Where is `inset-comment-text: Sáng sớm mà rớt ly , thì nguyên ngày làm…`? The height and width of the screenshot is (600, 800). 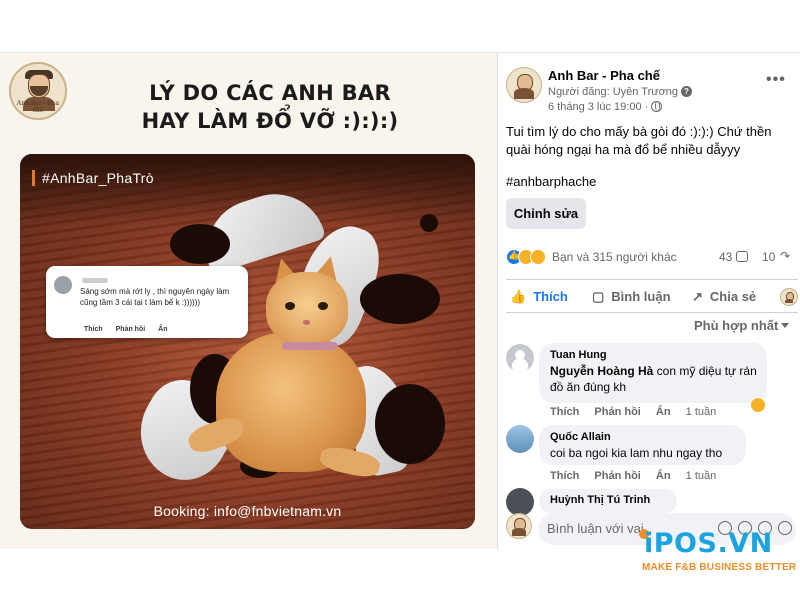
inset-comment-text: Sáng sớm mà rớt ly , thì nguyên ngày làm… is located at coordinates (155, 297).